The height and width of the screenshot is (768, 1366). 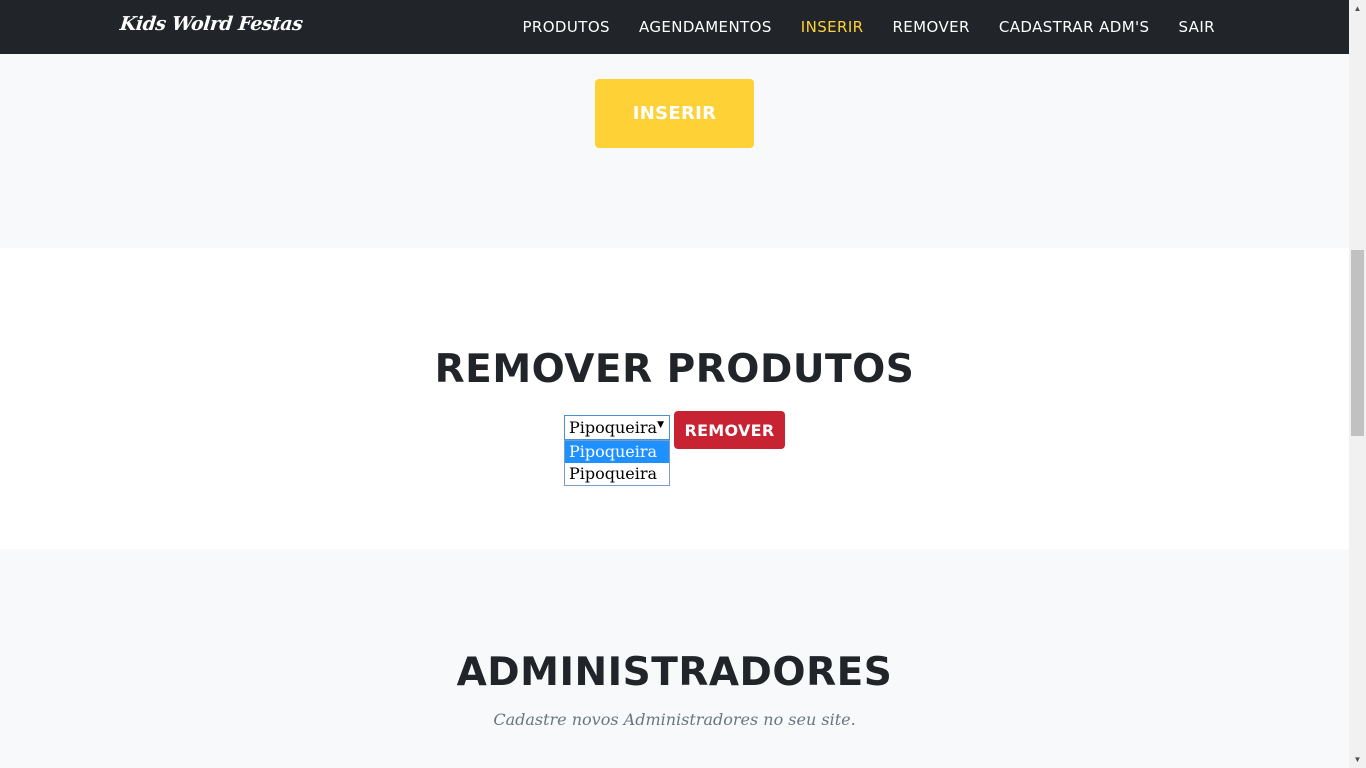 What do you see at coordinates (660, 425) in the screenshot?
I see `caret-down-icon: ▼` at bounding box center [660, 425].